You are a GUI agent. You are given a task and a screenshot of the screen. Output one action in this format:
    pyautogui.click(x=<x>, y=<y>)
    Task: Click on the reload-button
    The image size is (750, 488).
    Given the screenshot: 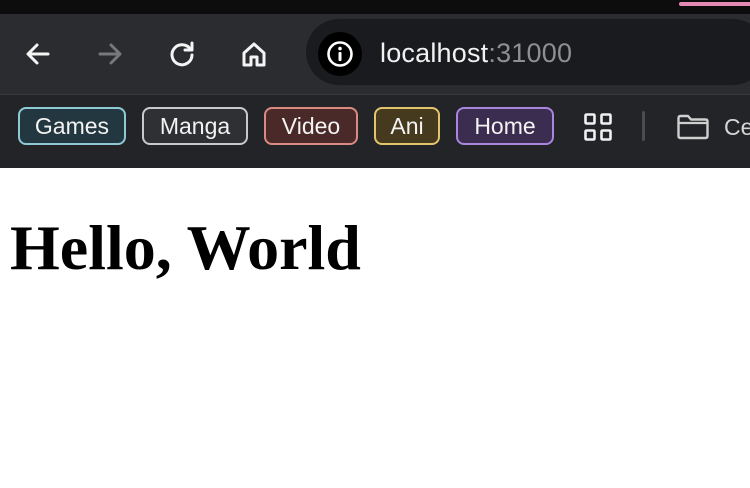 What is the action you would take?
    pyautogui.click(x=182, y=54)
    